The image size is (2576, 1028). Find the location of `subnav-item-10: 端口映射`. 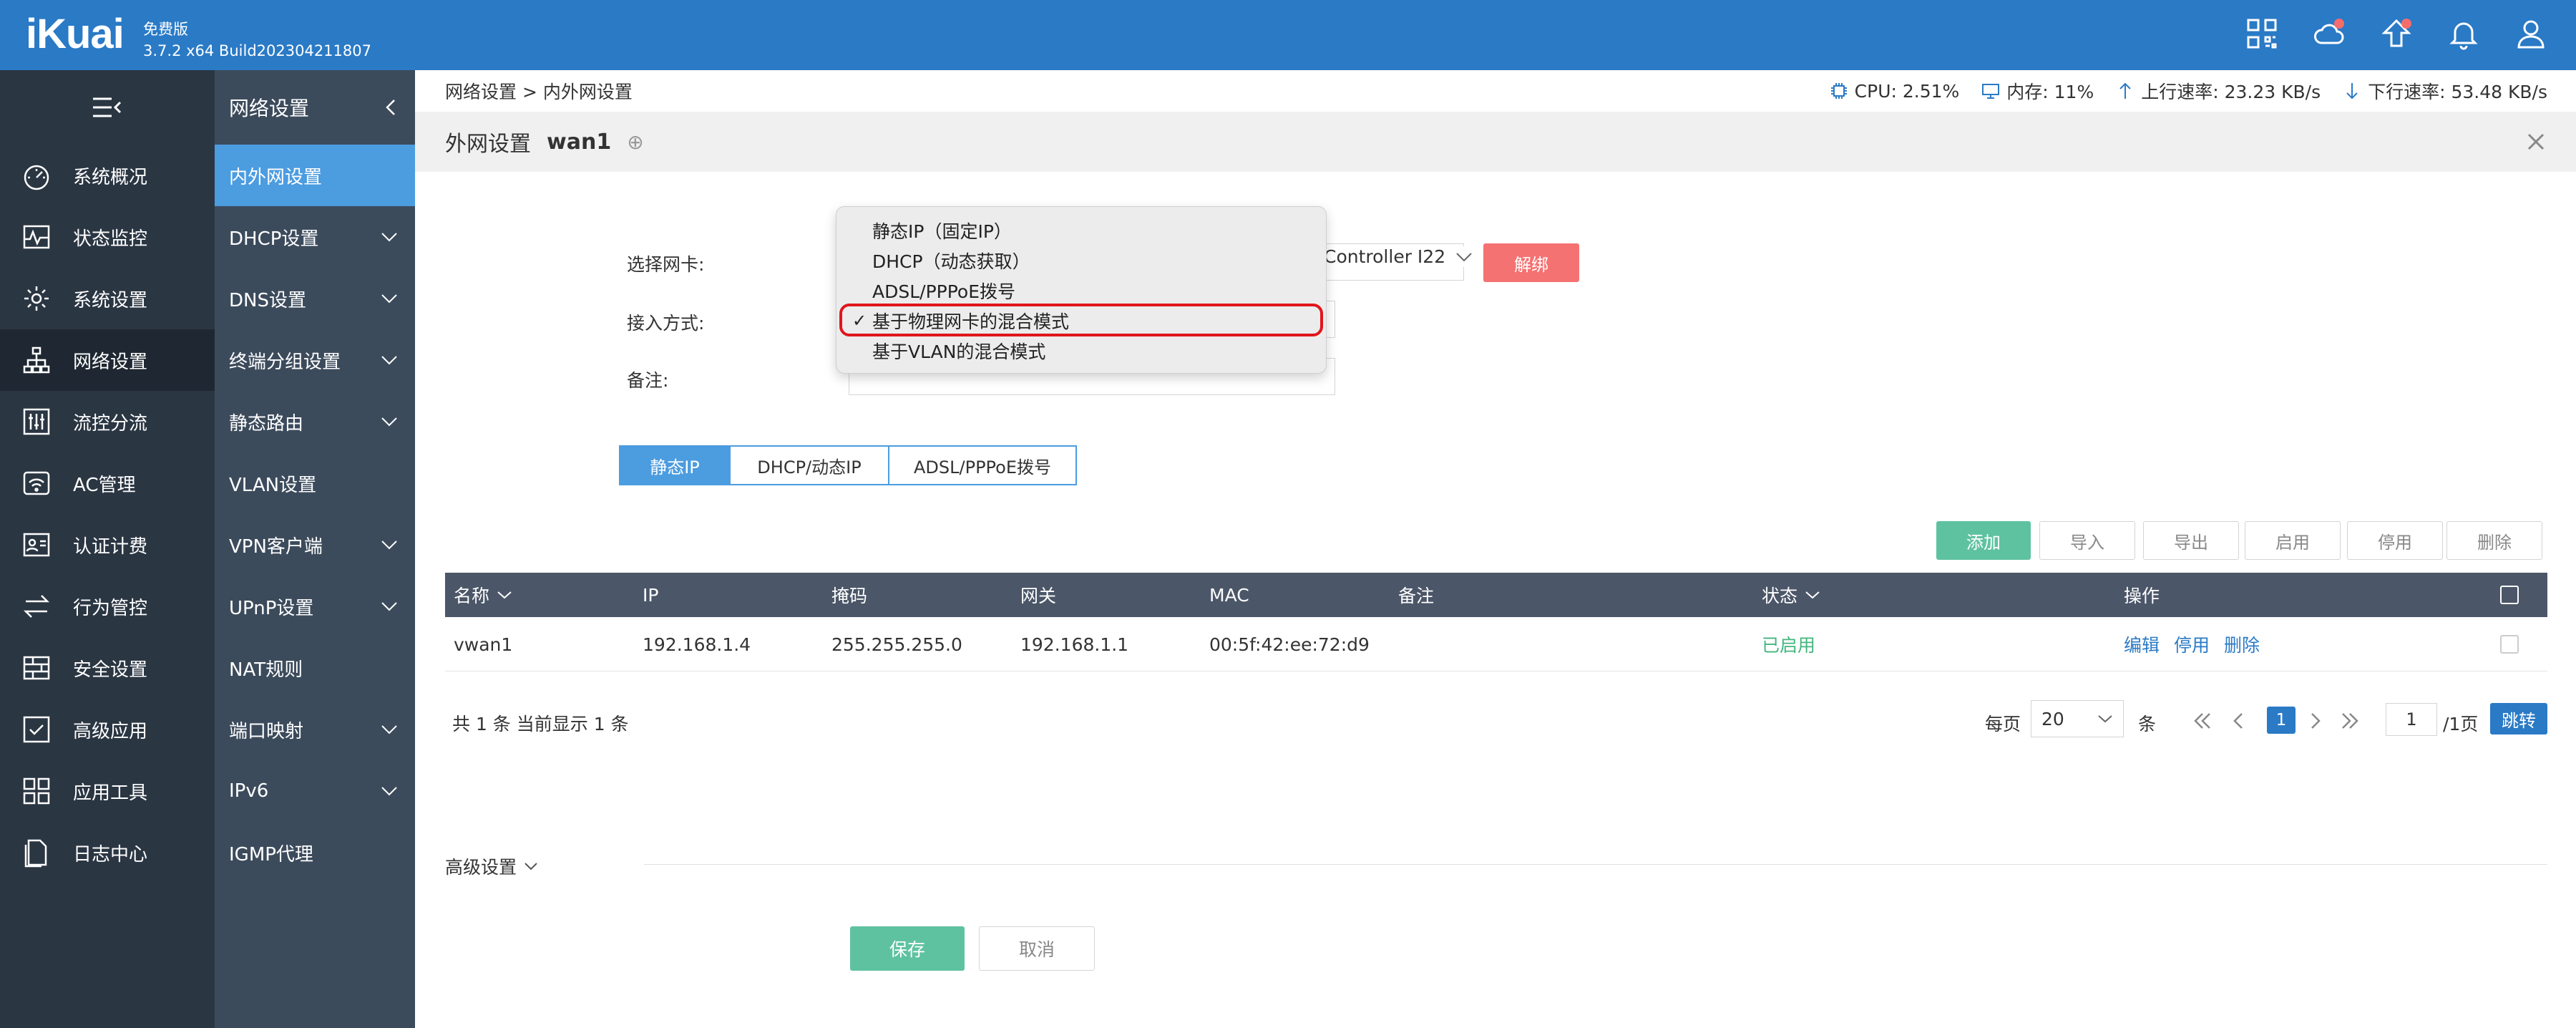

subnav-item-10: 端口映射 is located at coordinates (315, 729).